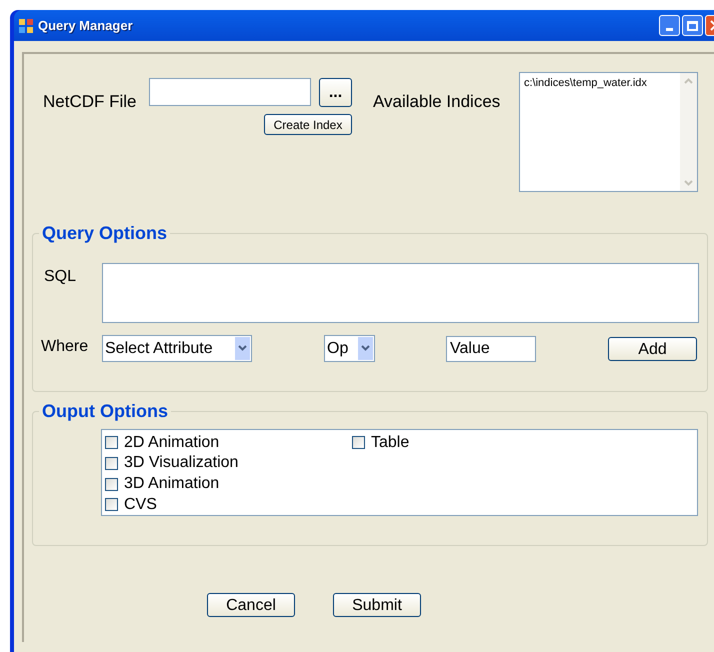  Describe the element at coordinates (230, 92) in the screenshot. I see `file-field` at that location.